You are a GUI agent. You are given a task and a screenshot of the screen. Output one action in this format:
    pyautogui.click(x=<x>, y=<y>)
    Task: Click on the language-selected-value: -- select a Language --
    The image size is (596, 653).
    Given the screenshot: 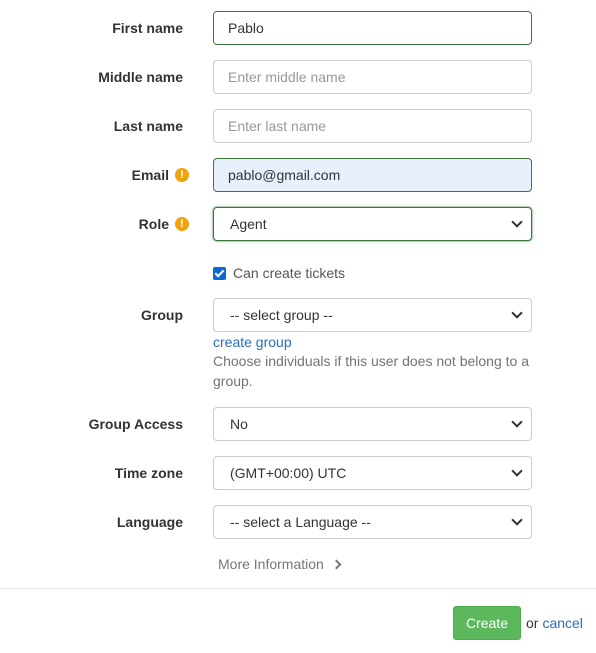 What is the action you would take?
    pyautogui.click(x=300, y=522)
    